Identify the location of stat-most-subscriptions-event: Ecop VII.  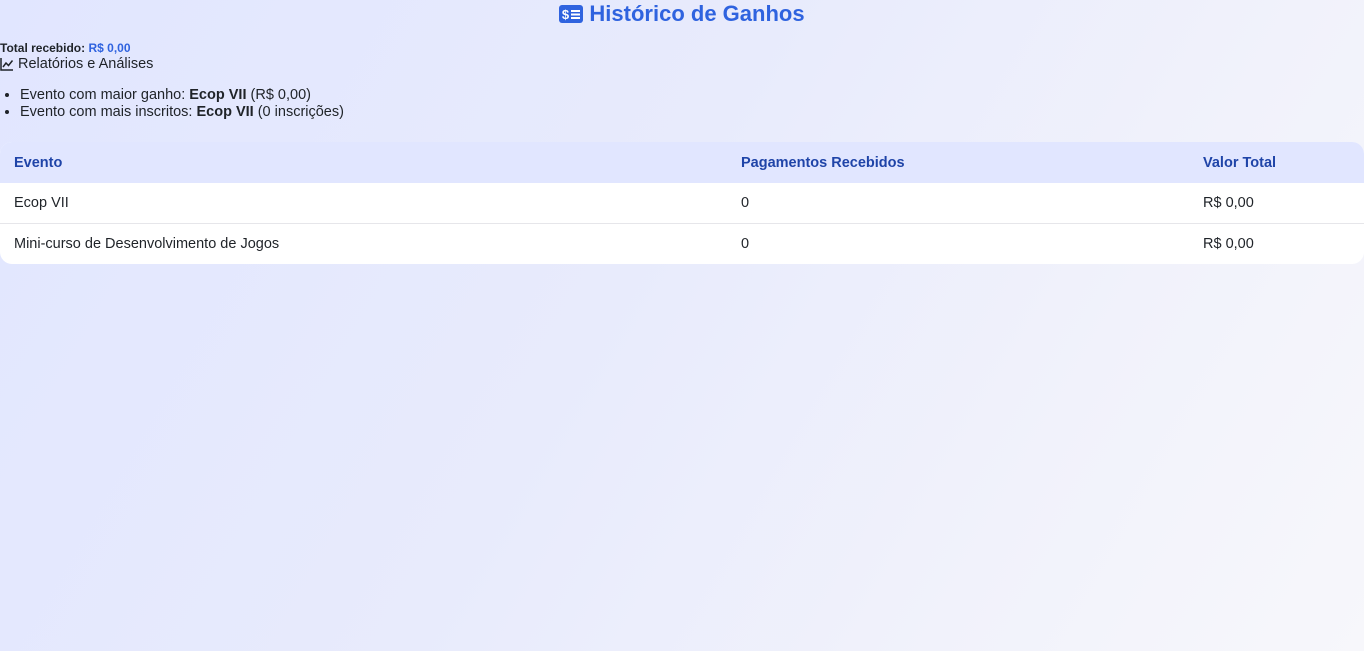
(225, 112).